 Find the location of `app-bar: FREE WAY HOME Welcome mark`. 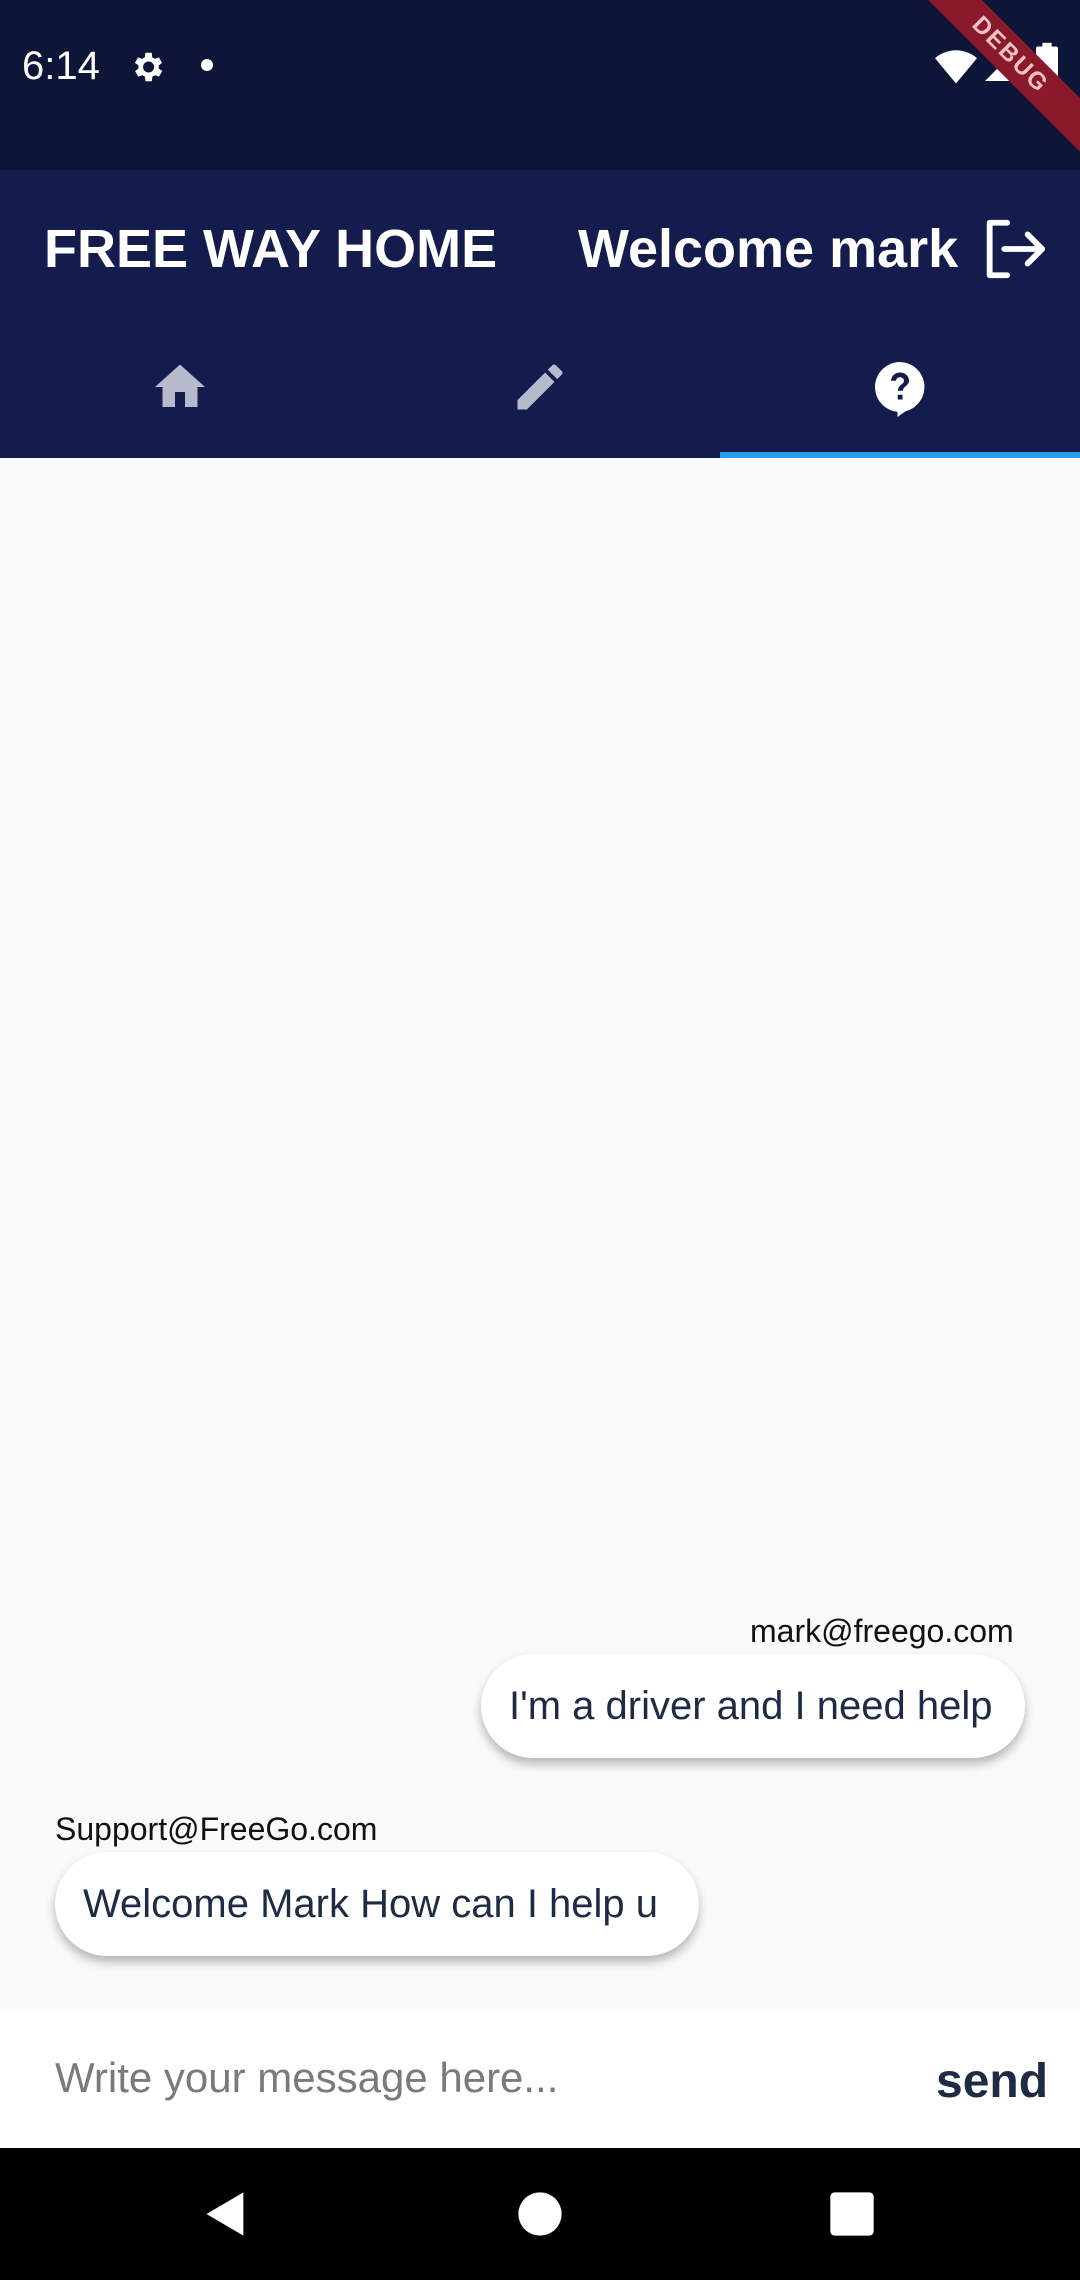

app-bar: FREE WAY HOME Welcome mark is located at coordinates (540, 314).